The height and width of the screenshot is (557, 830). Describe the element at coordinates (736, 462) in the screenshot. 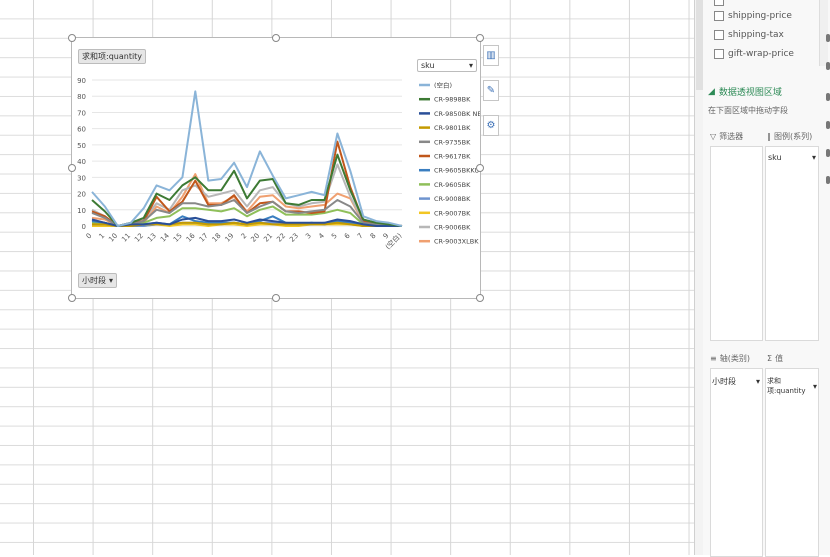

I see `axis-drop-zone` at that location.